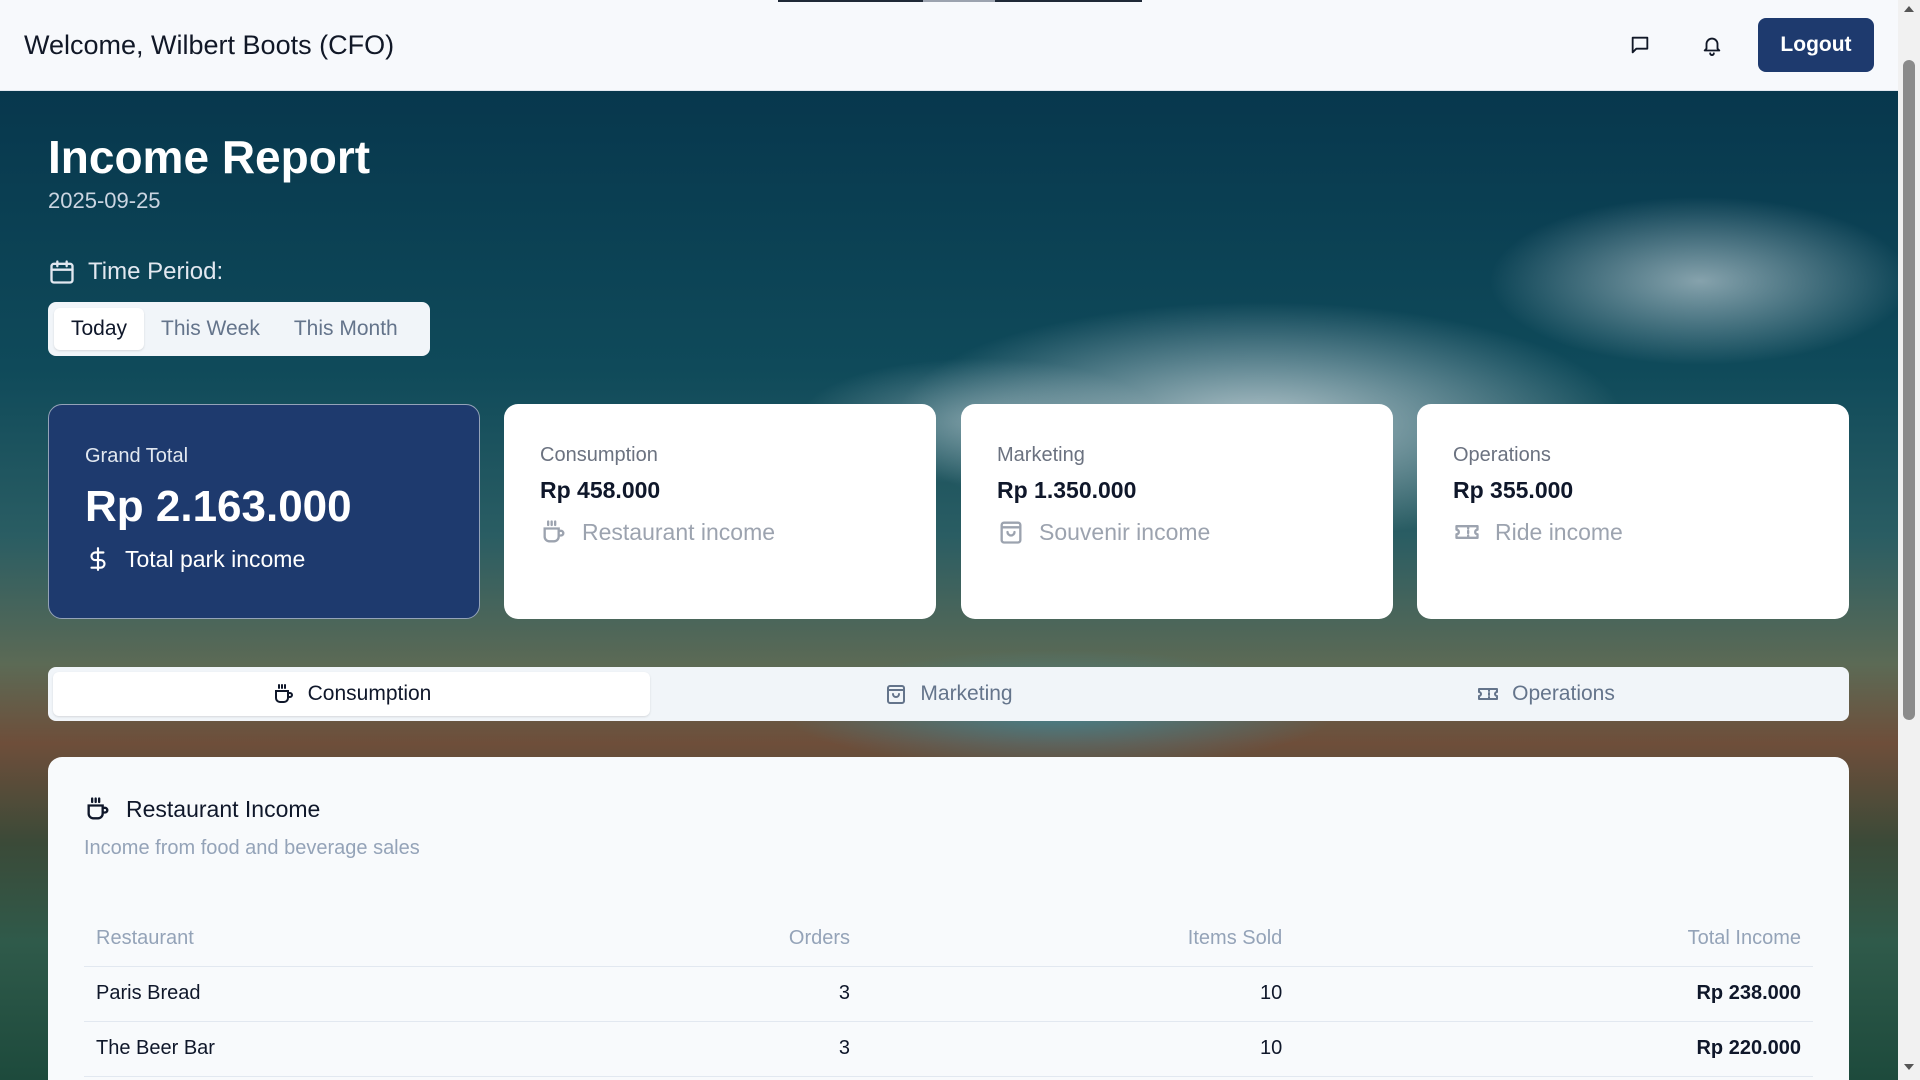  I want to click on top-header: Welcome, Wilbert Boots (CFO) Logout, so click(949, 45).